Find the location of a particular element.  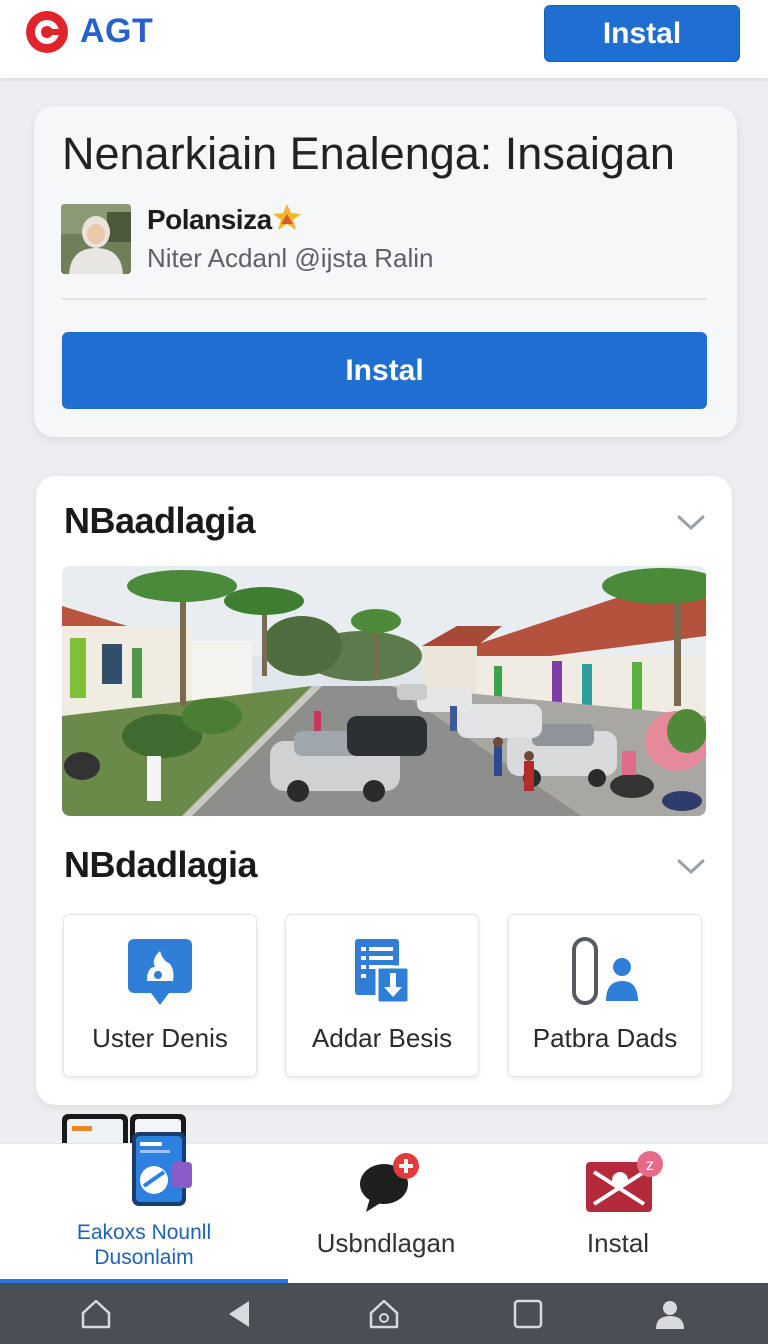

star-badge-icon is located at coordinates (287, 217).